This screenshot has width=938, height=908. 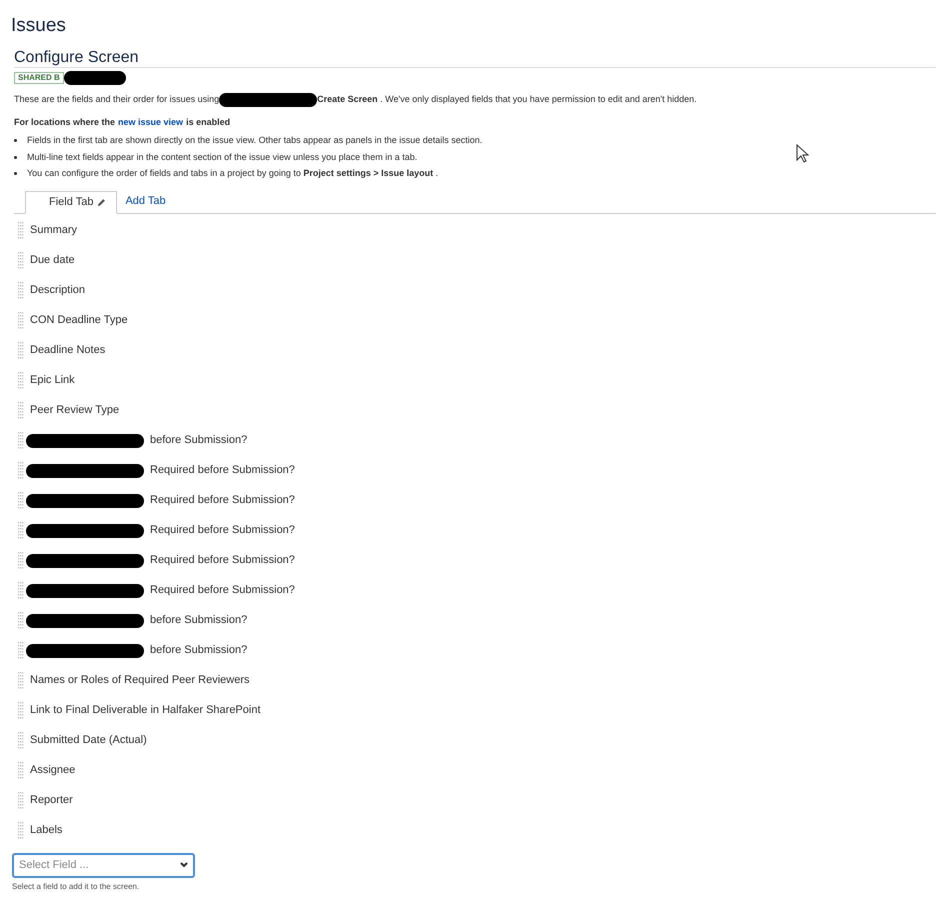 What do you see at coordinates (52, 260) in the screenshot?
I see `field-label: Due date` at bounding box center [52, 260].